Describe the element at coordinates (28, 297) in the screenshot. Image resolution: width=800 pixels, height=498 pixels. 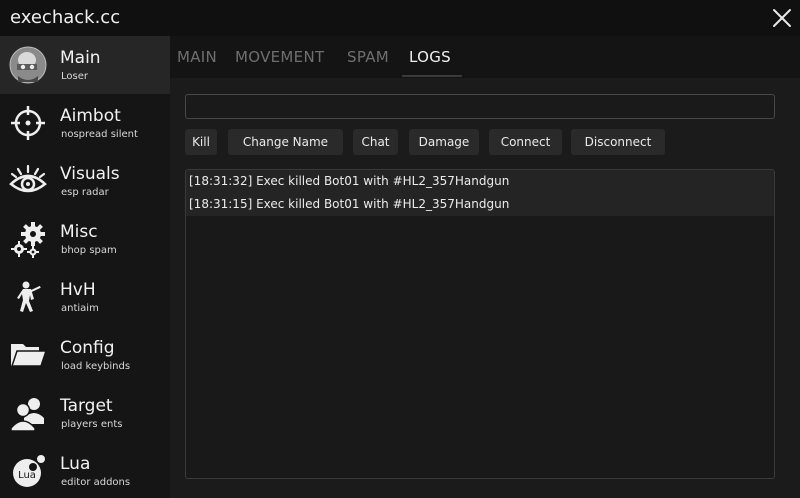
I see `soldier-icon` at that location.